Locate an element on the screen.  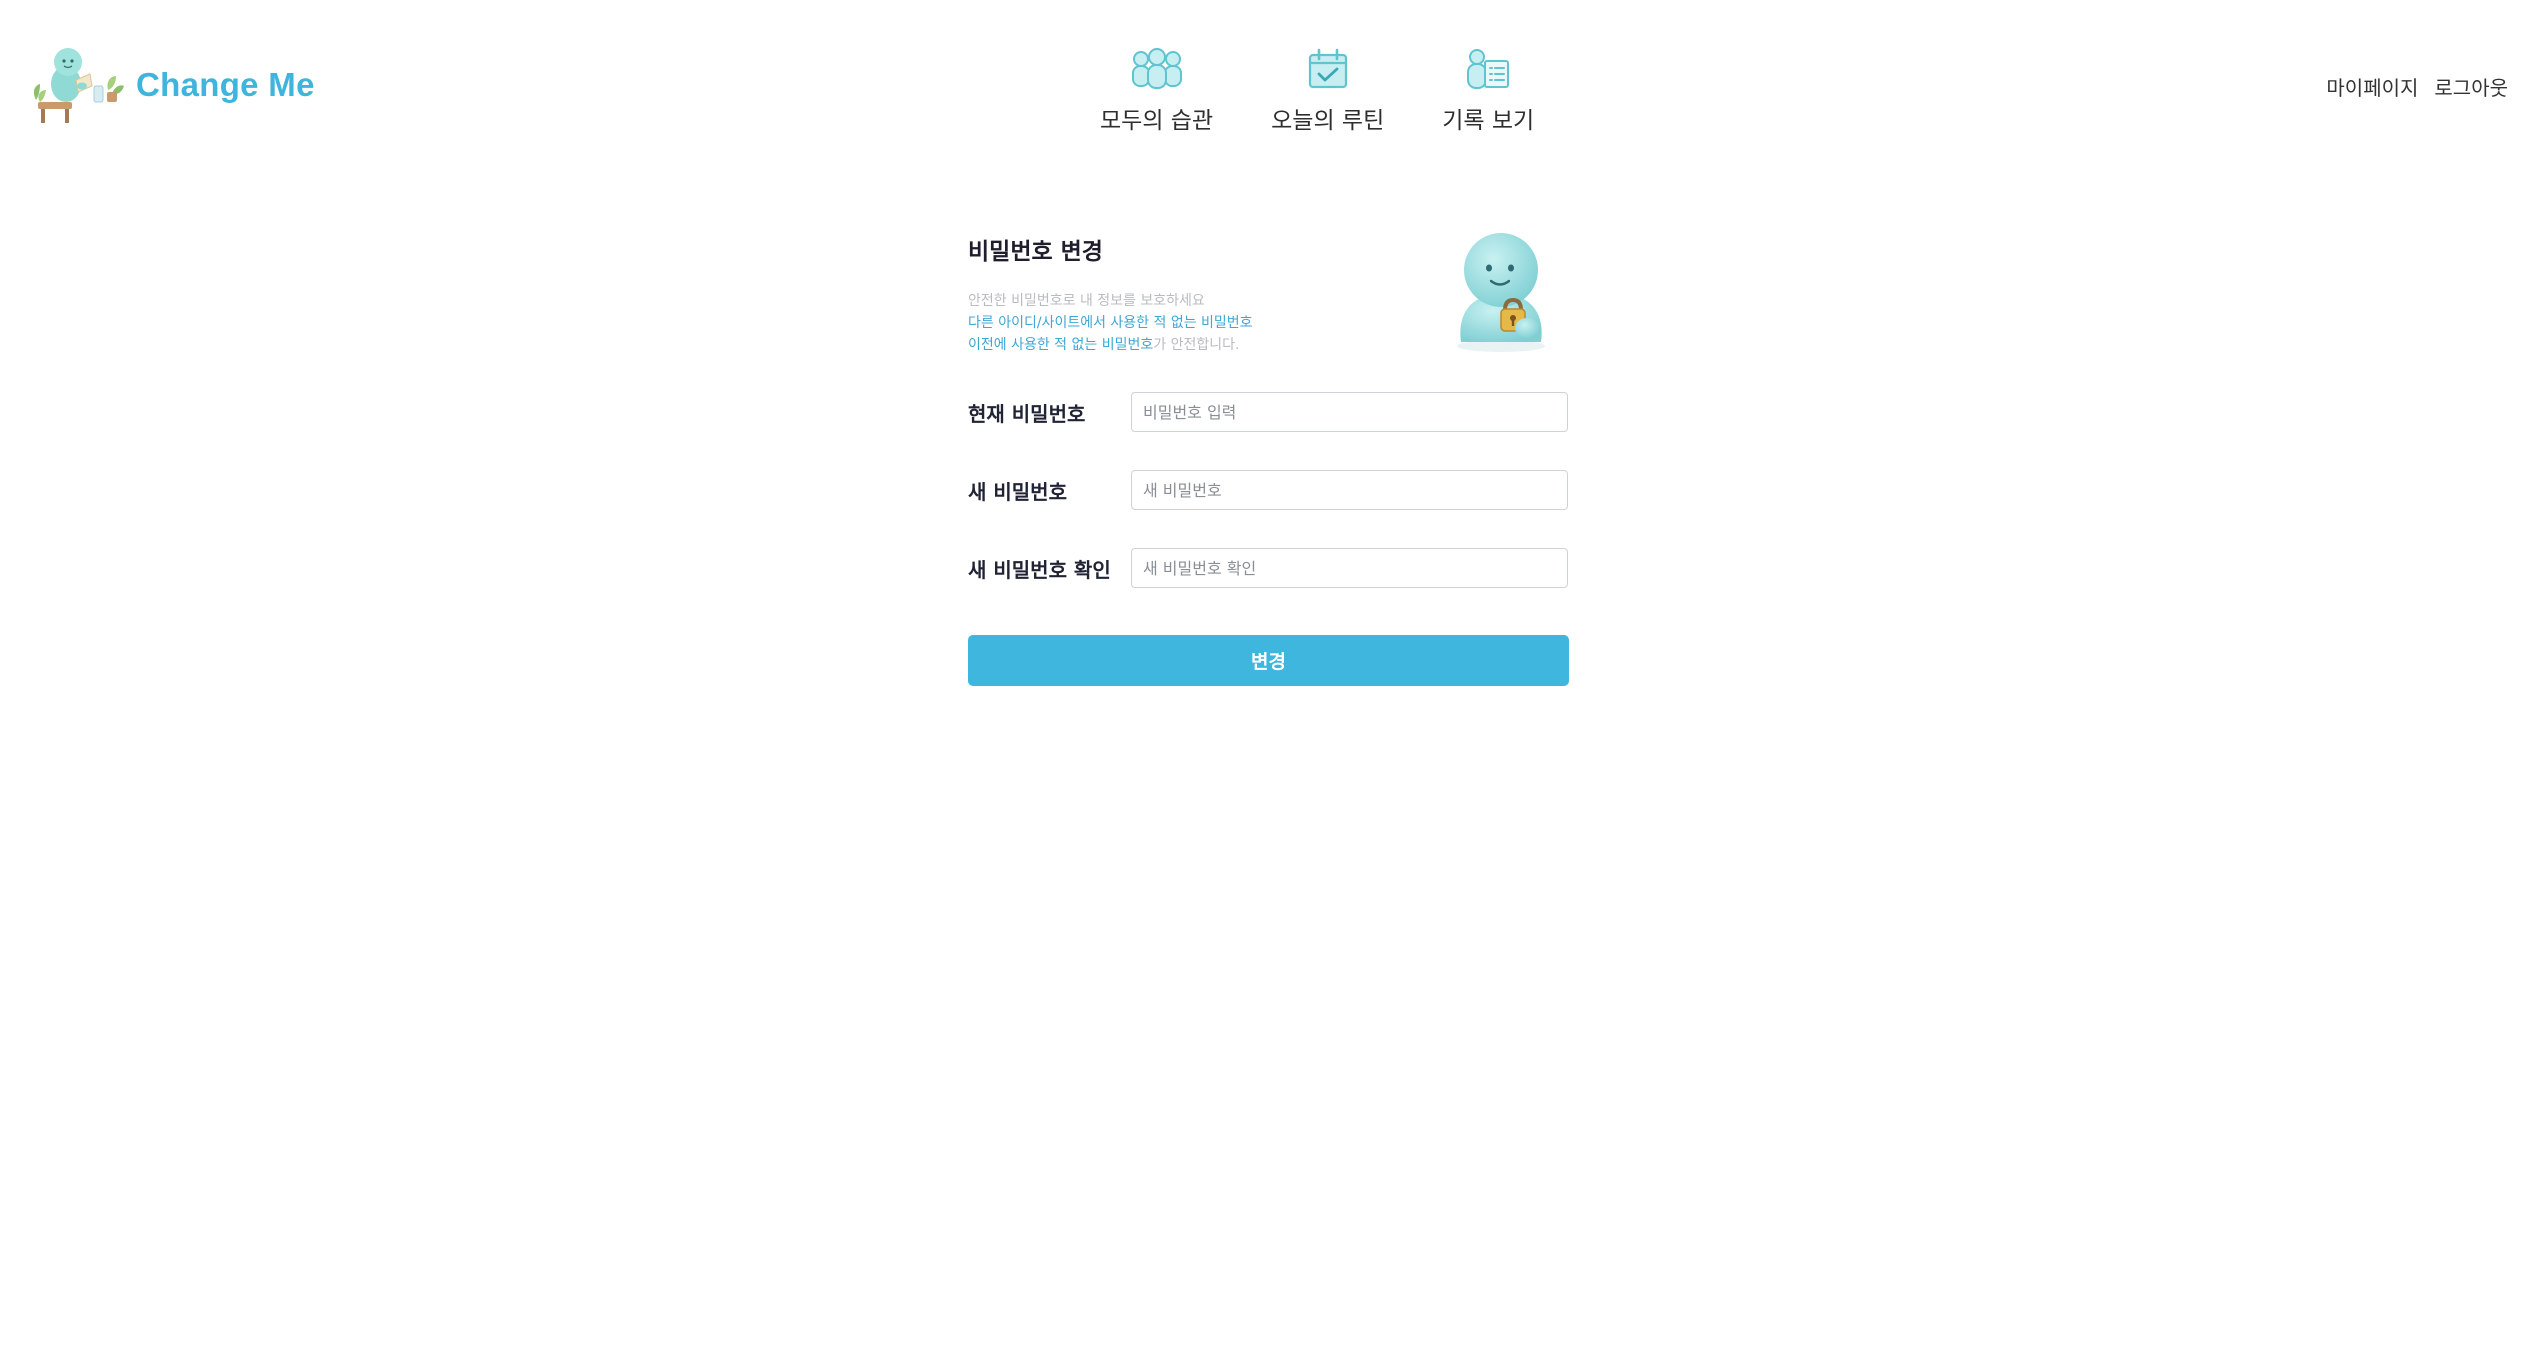
people-group-icon is located at coordinates (1157, 69).